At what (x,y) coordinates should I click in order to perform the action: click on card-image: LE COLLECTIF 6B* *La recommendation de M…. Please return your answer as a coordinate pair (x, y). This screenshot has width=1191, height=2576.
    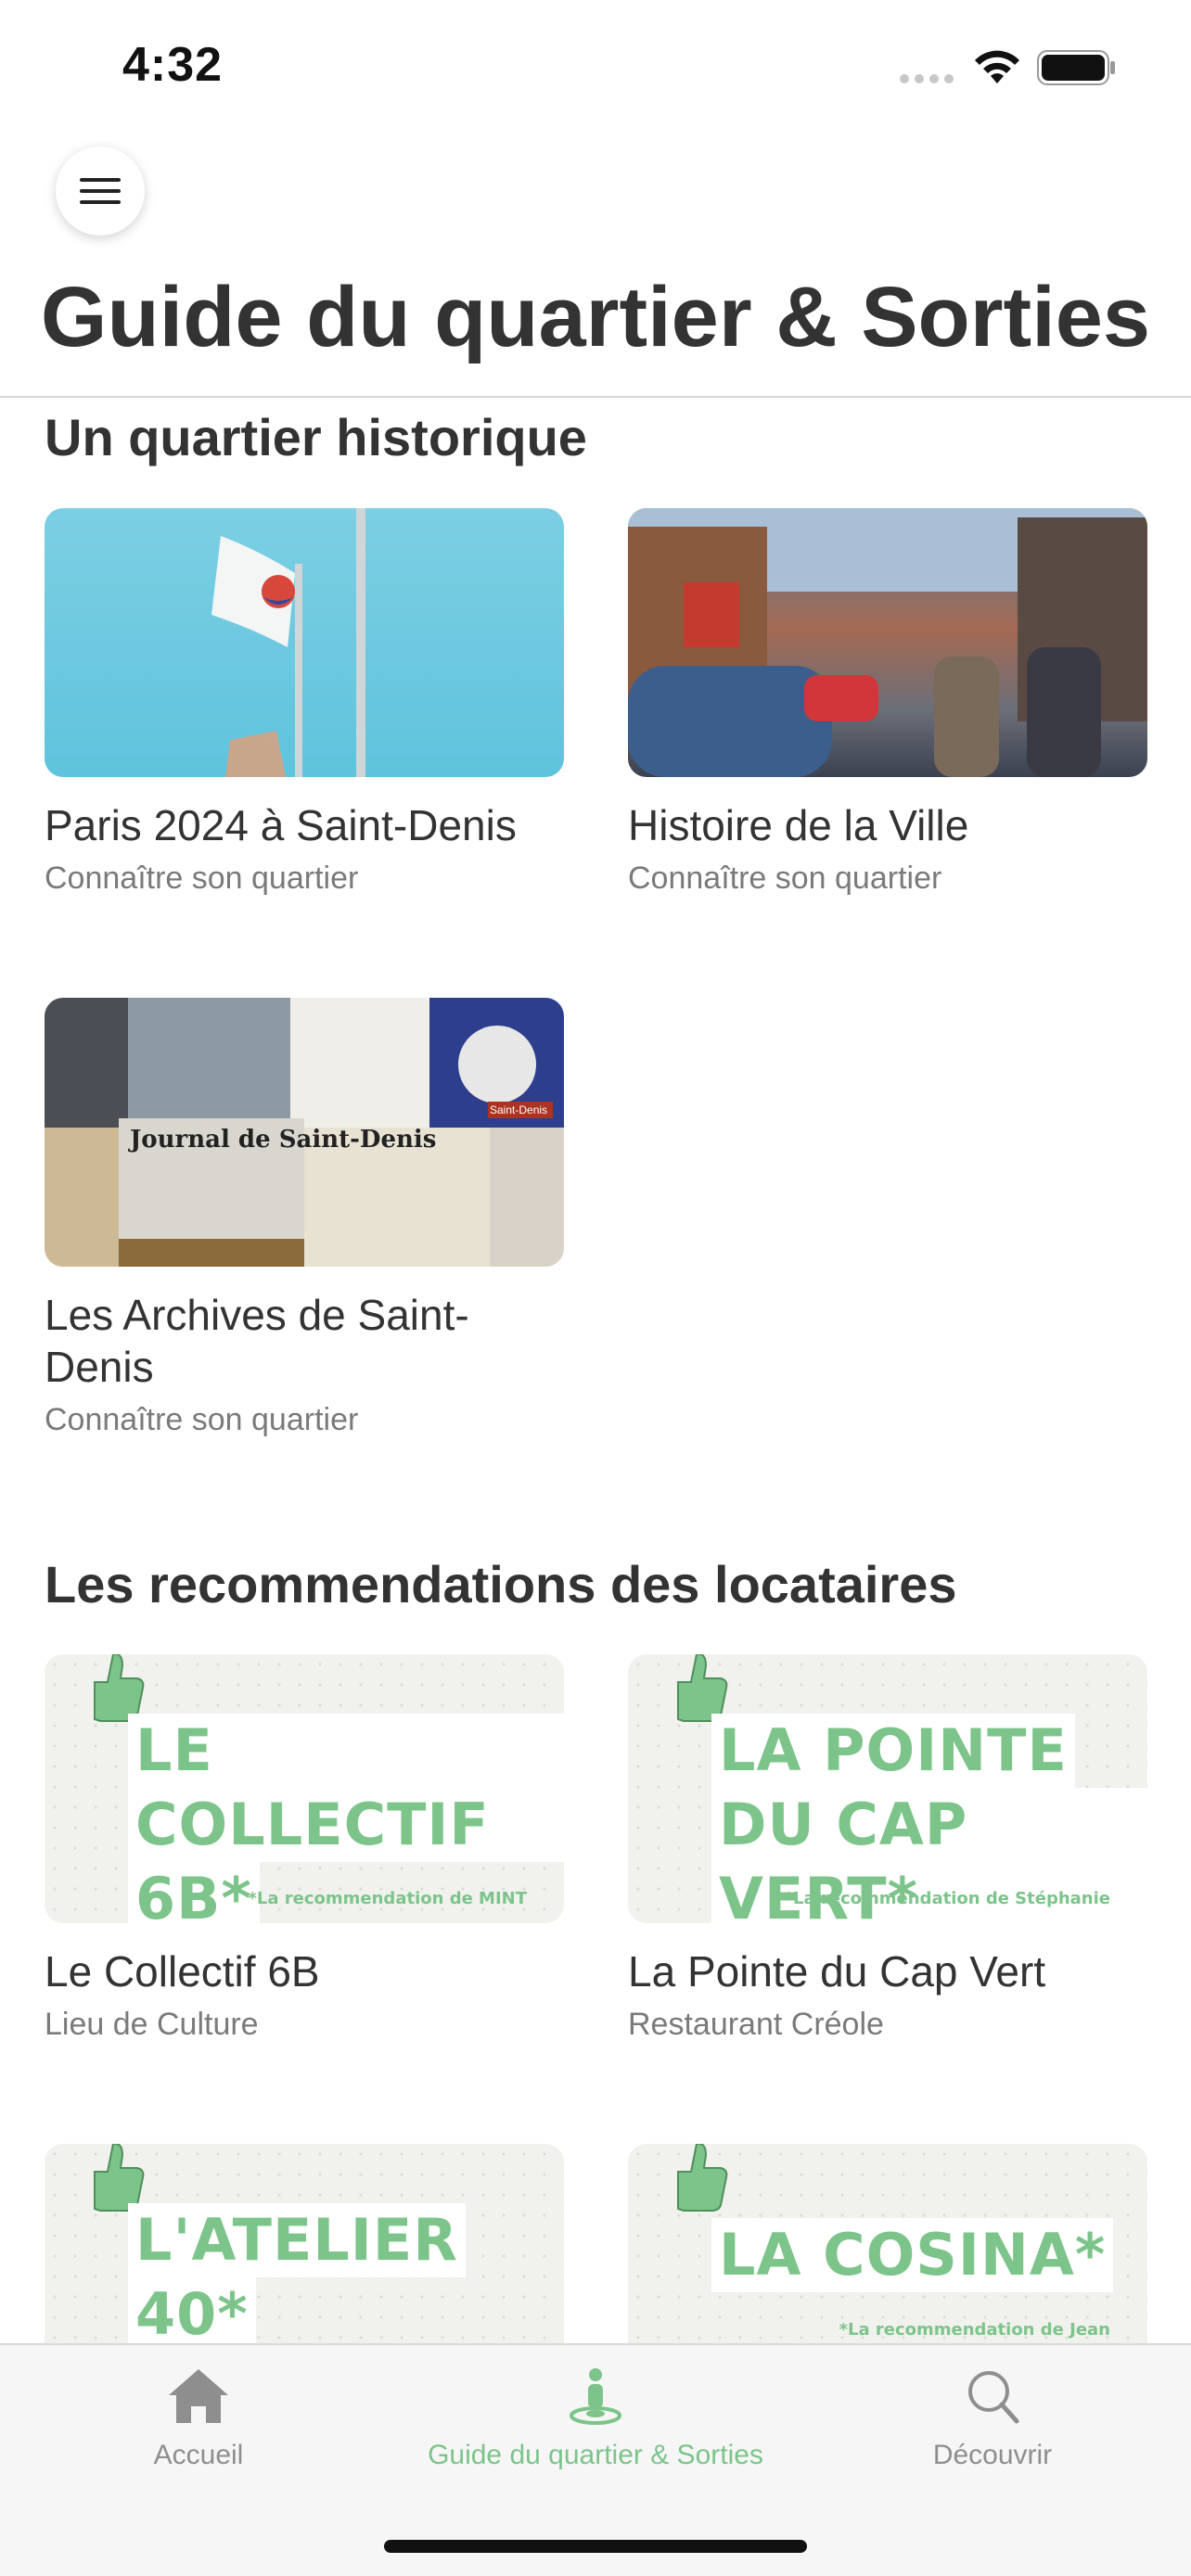
    Looking at the image, I should click on (304, 1788).